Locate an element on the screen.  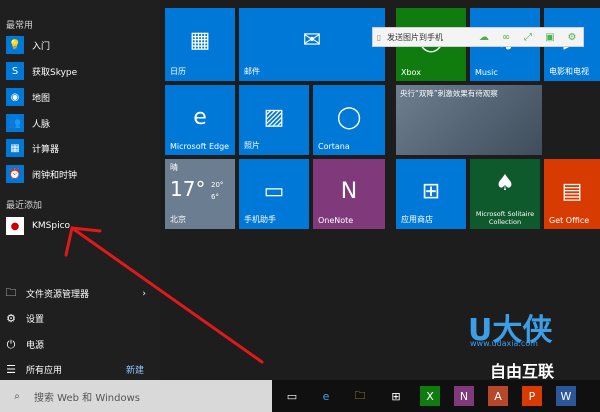
search-icon: ⌕ is located at coordinates (17, 396).